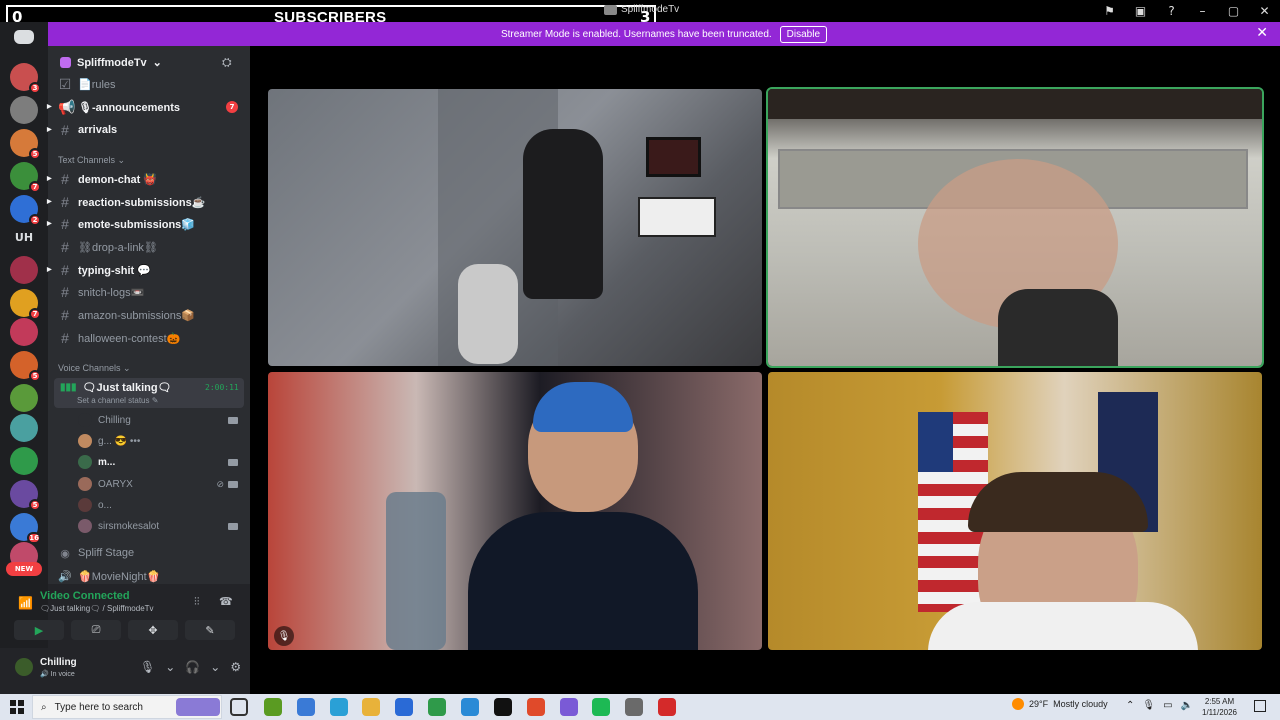 This screenshot has width=1280, height=720. Describe the element at coordinates (239, 707) in the screenshot. I see `task-view-icon` at that location.